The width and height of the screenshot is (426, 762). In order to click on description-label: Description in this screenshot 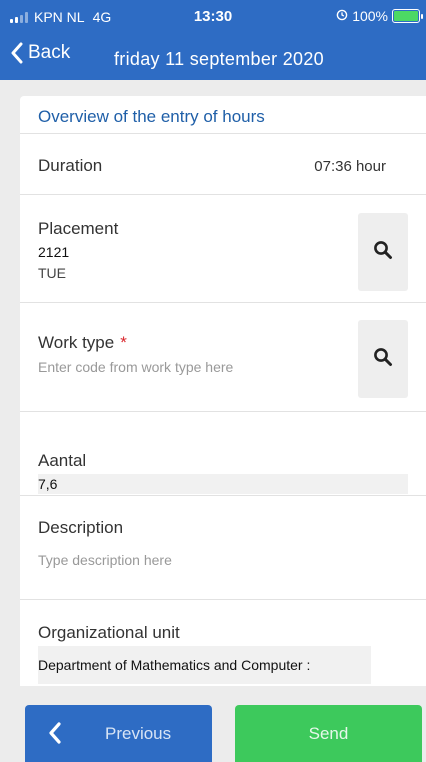, I will do `click(81, 527)`.